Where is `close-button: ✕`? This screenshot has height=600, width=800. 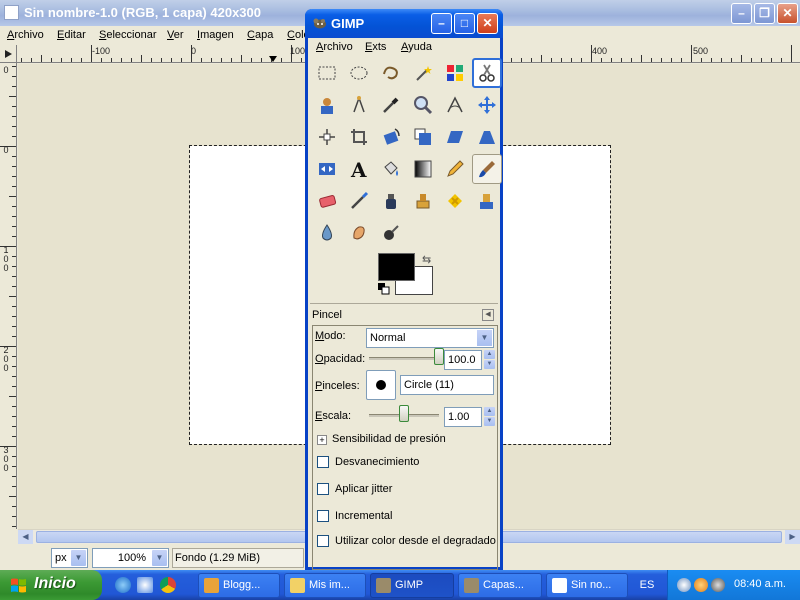 close-button: ✕ is located at coordinates (787, 13).